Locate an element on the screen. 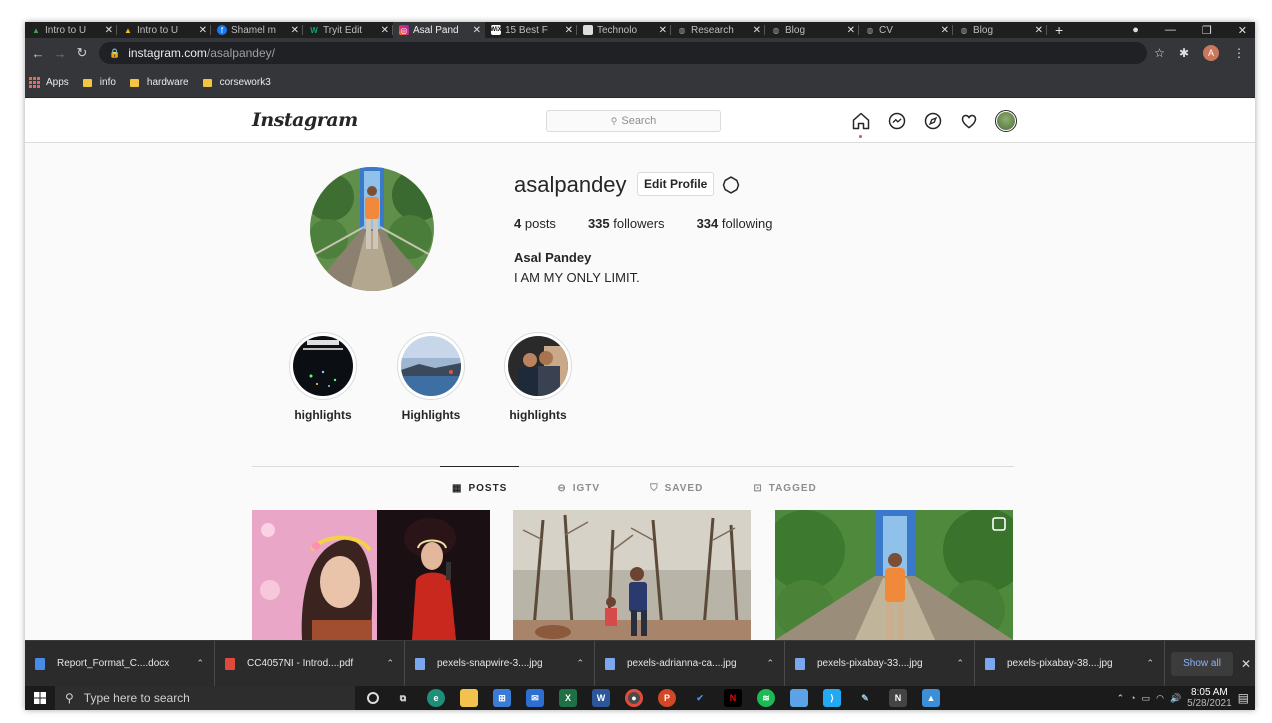 The width and height of the screenshot is (1272, 723). tab-igtv: ⊖ IGTV is located at coordinates (578, 485).